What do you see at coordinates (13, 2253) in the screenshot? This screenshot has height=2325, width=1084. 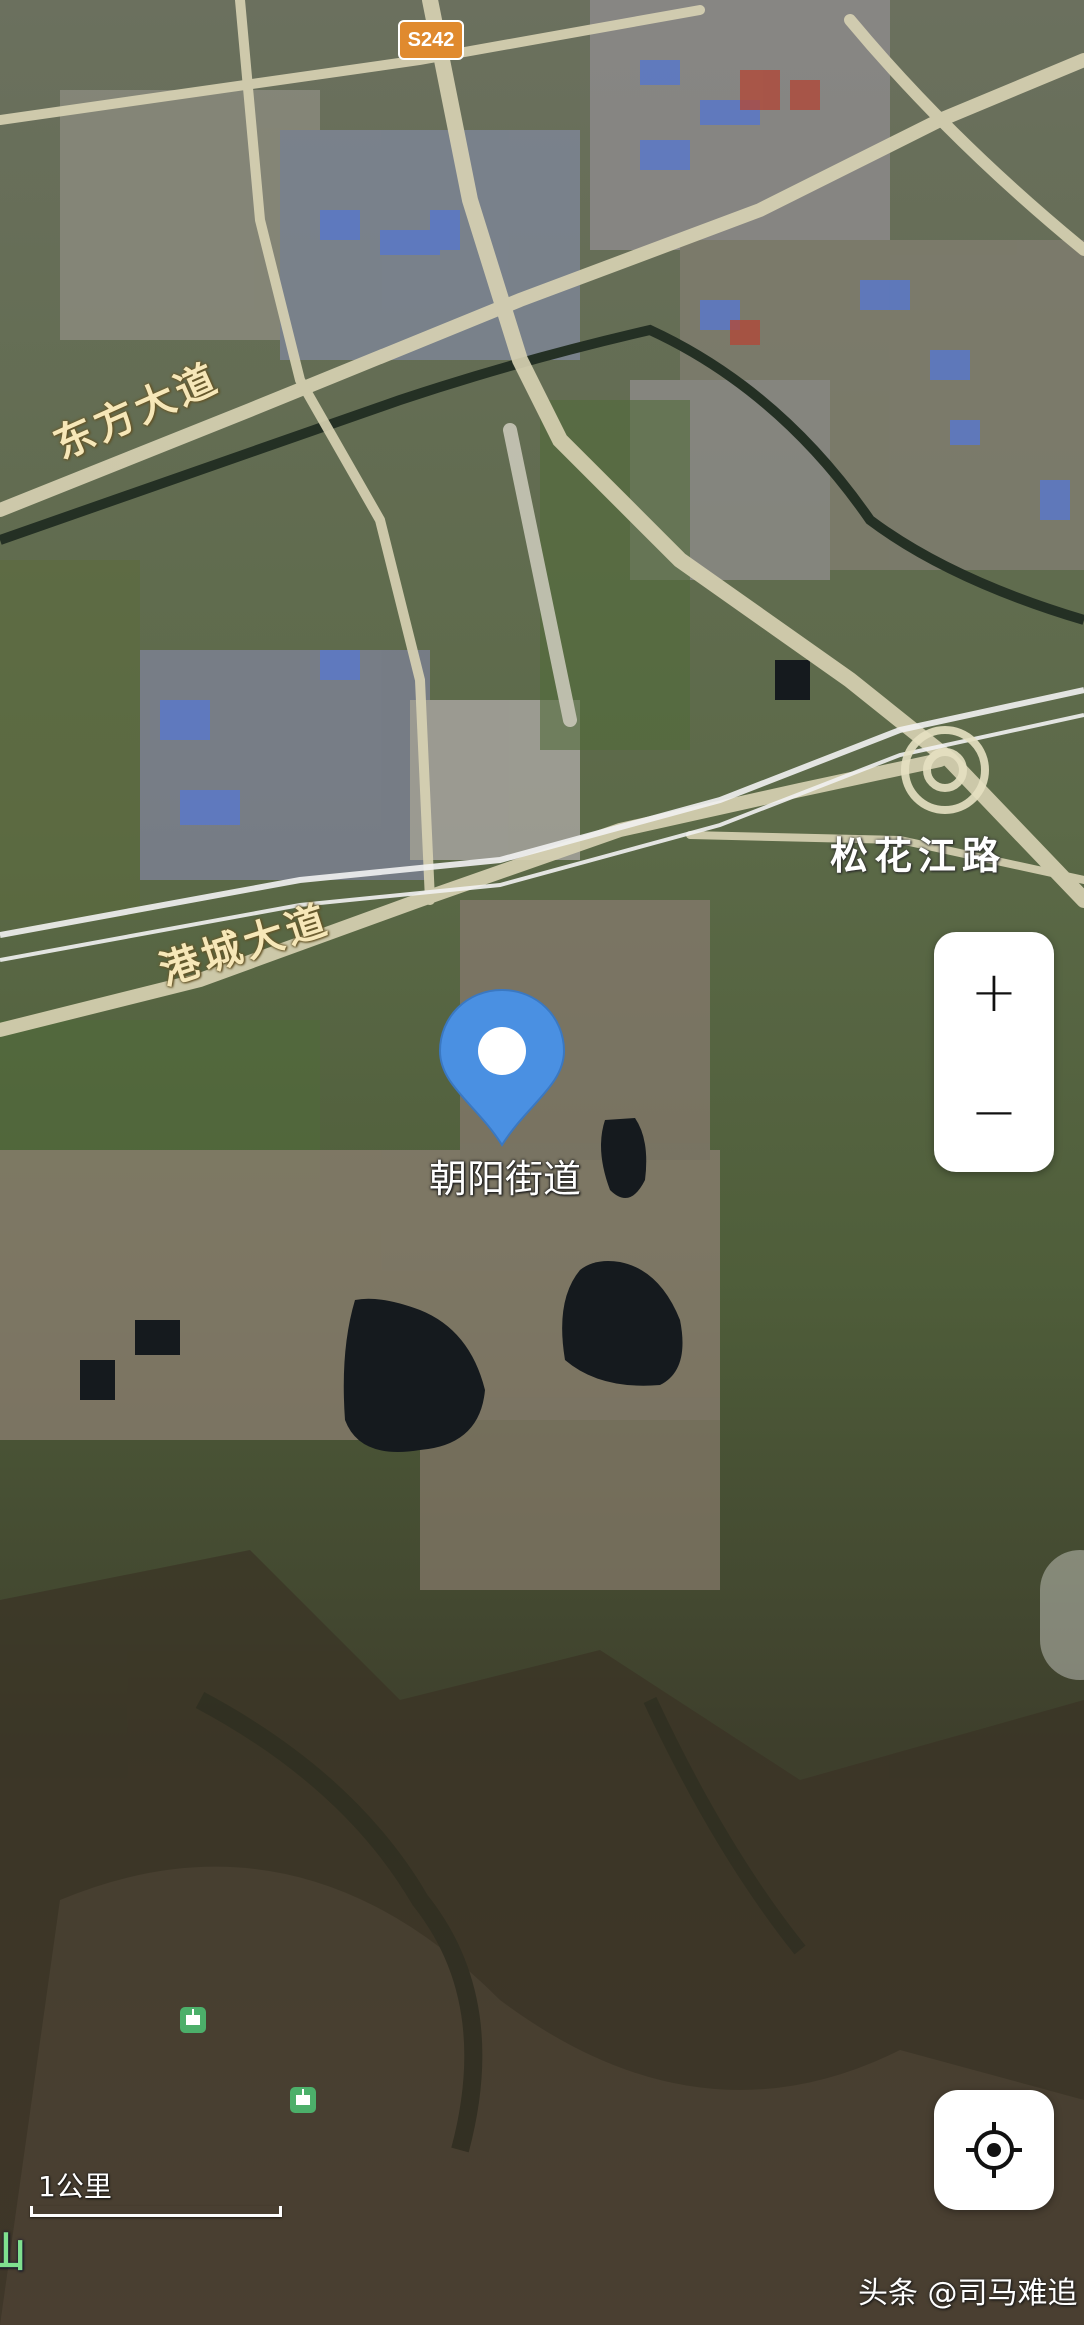 I see `mountain-label: 山` at bounding box center [13, 2253].